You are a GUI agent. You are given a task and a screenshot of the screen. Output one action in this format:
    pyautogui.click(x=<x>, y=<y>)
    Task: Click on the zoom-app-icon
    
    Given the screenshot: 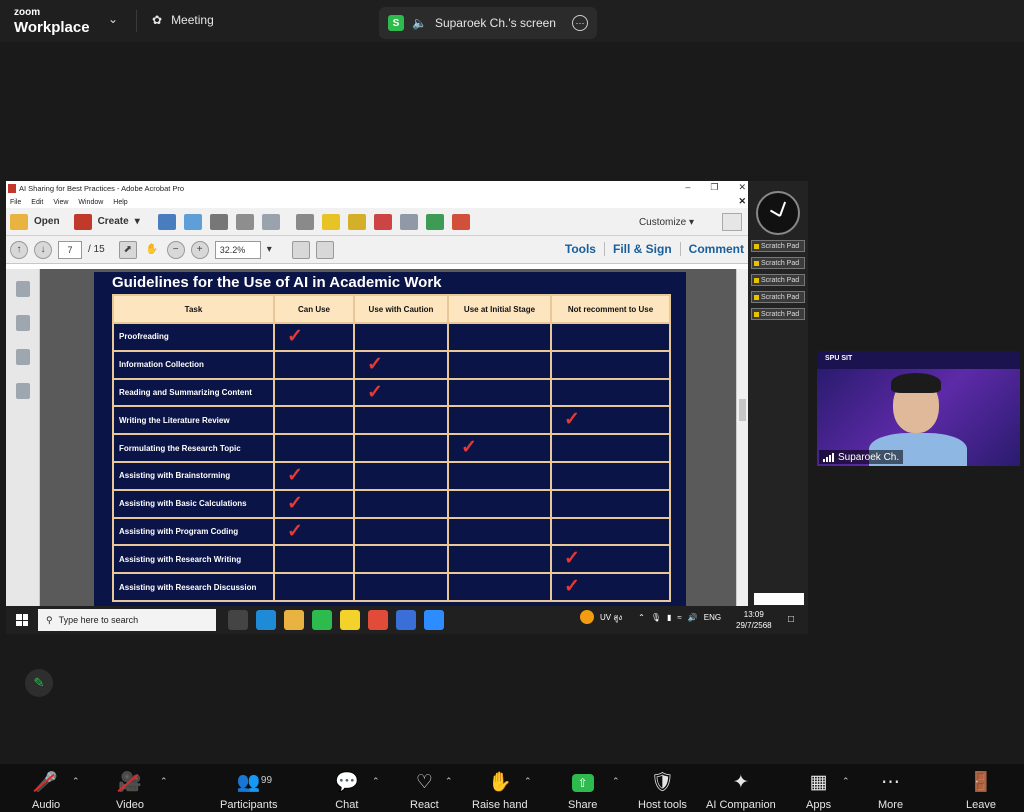 What is the action you would take?
    pyautogui.click(x=434, y=620)
    